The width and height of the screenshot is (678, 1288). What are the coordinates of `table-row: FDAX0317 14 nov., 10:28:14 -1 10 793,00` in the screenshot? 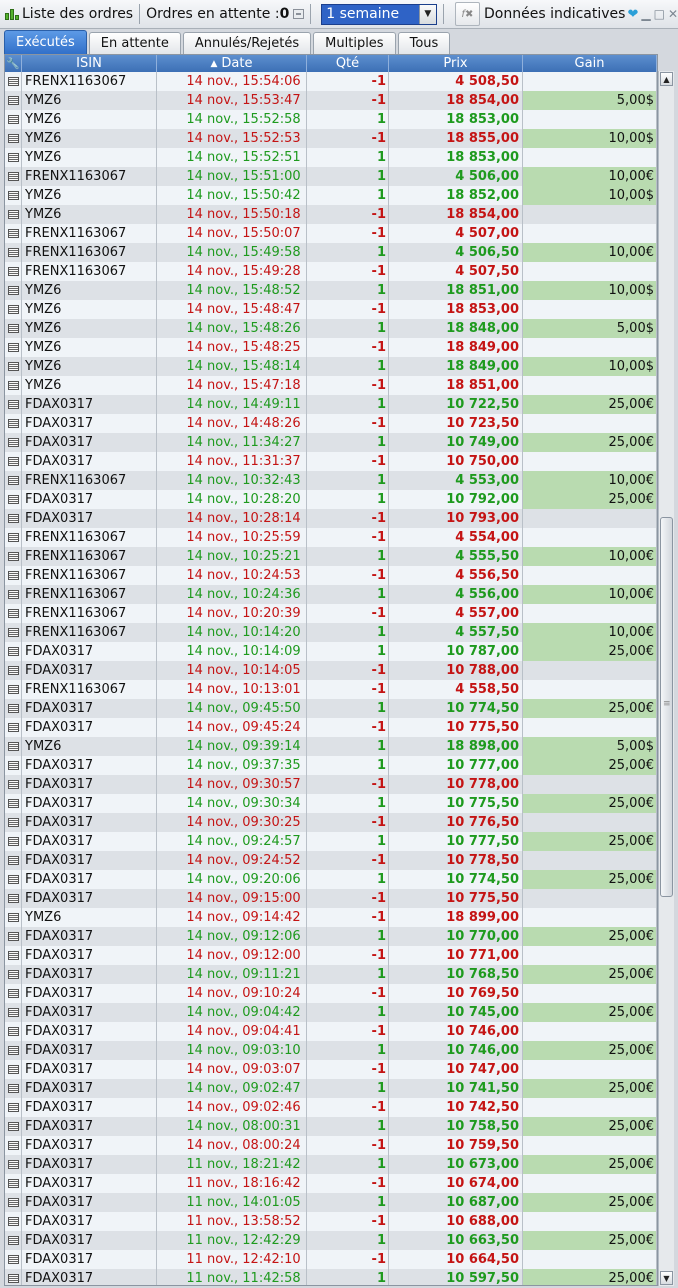 It's located at (331, 518).